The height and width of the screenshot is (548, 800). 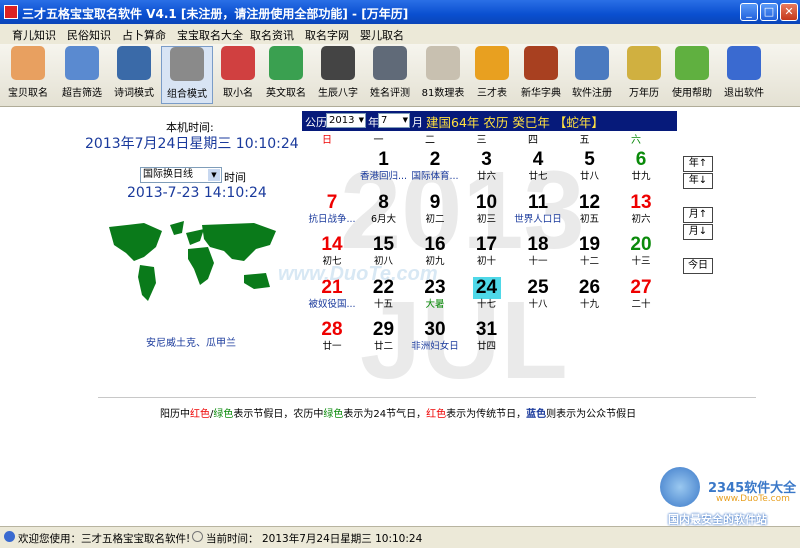 What do you see at coordinates (698, 215) in the screenshot?
I see `month-up-button: 月↑` at bounding box center [698, 215].